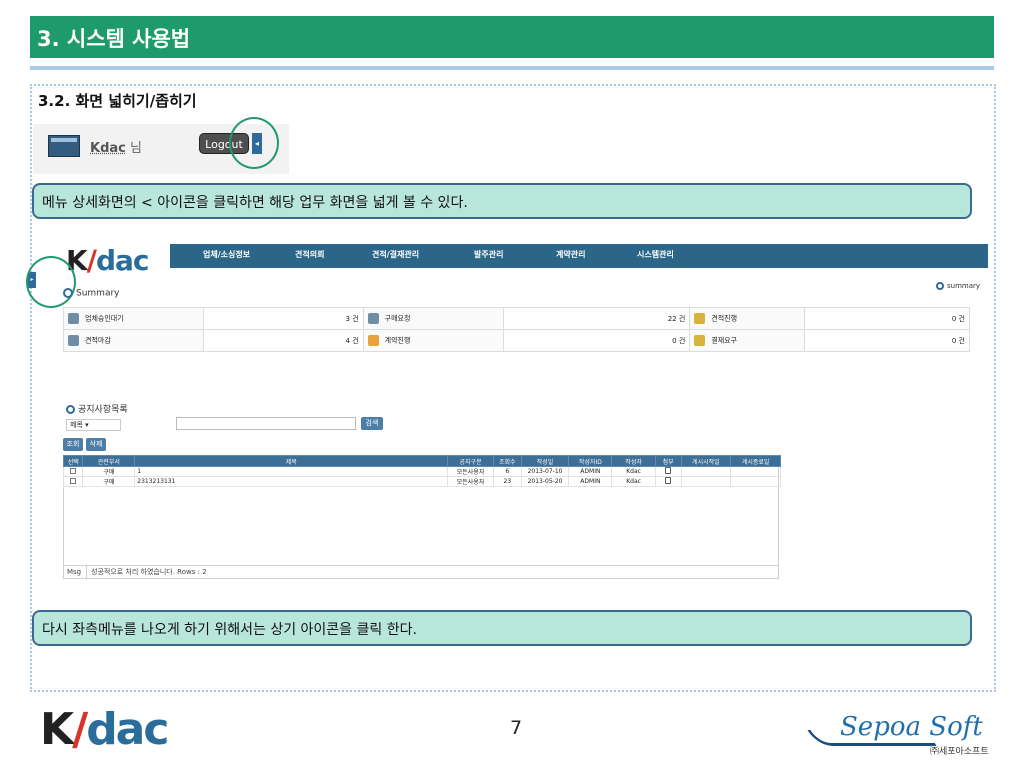 This screenshot has width=1024, height=768. I want to click on summary-row: 견적마감 4 건 계약진행 0 건 결재요구 0 건, so click(516, 340).